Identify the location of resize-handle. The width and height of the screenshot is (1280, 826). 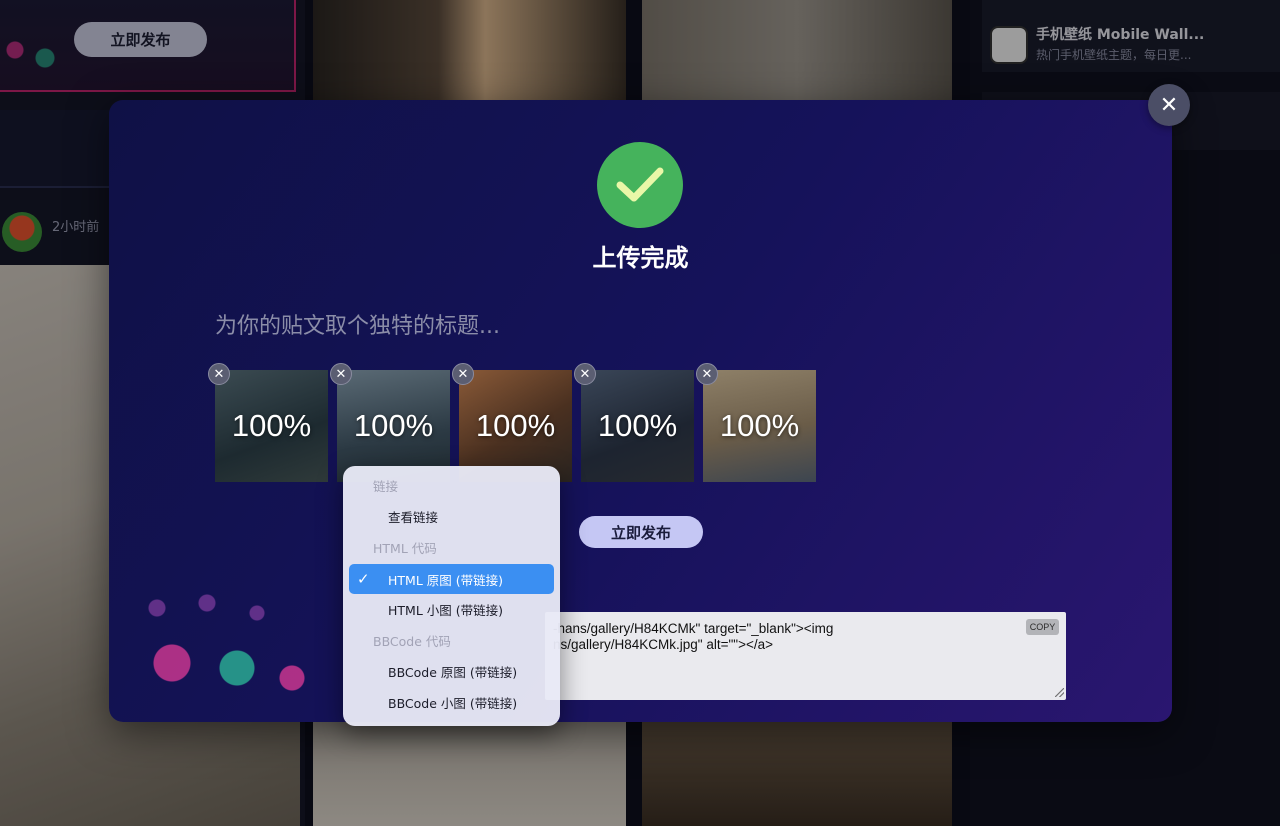
(1059, 692).